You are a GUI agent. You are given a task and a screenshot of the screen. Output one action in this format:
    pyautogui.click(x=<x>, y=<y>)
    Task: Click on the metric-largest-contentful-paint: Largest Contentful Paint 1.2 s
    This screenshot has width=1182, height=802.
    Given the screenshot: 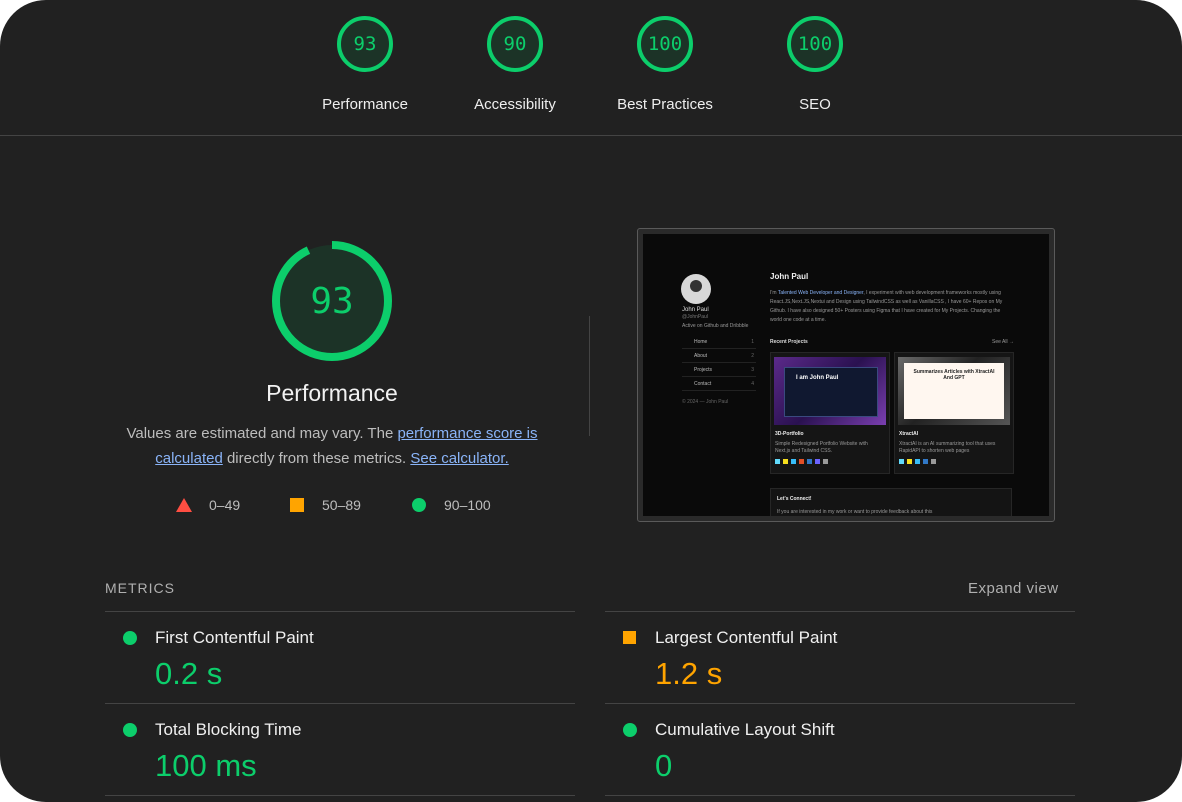 What is the action you would take?
    pyautogui.click(x=840, y=657)
    